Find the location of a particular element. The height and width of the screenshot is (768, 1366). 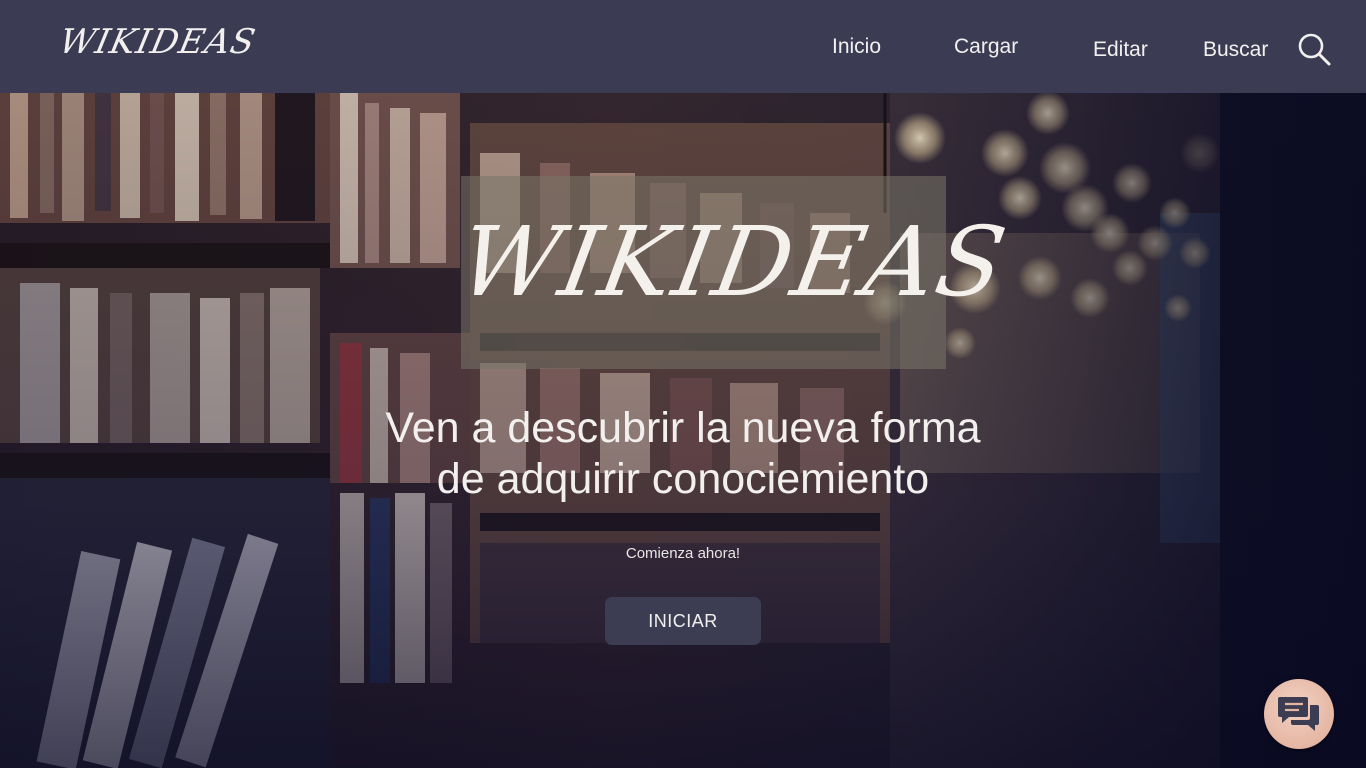

navbar-logo: WIKIDEAS is located at coordinates (158, 42).